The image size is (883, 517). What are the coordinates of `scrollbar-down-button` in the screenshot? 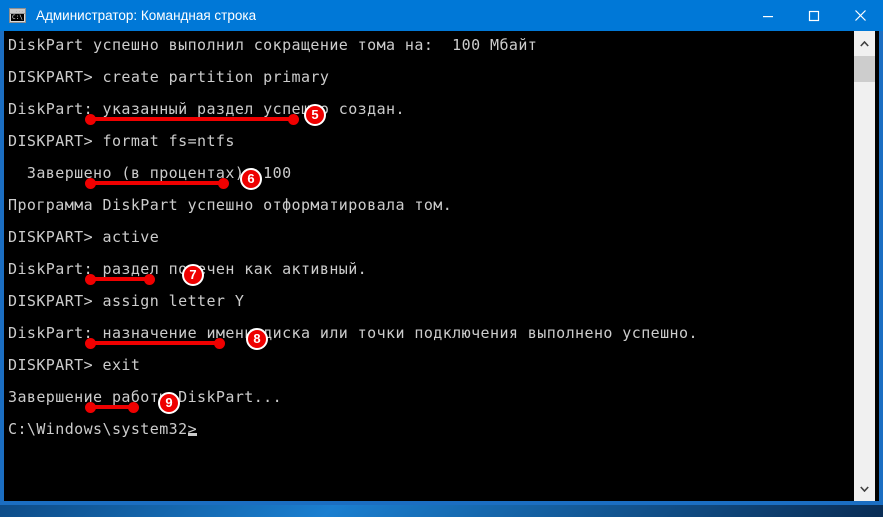 It's located at (864, 488).